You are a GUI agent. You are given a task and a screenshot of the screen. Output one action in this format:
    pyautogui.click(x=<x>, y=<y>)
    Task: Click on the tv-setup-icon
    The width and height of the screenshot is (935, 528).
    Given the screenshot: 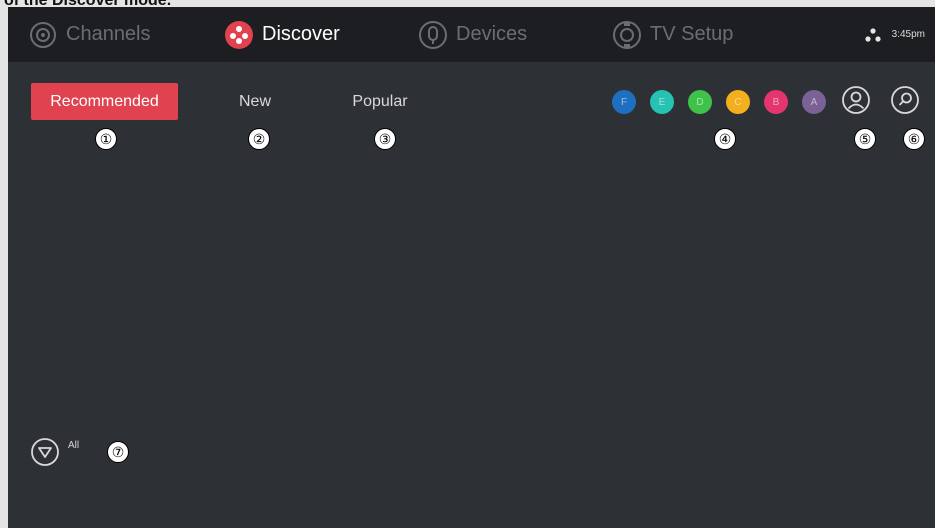 What is the action you would take?
    pyautogui.click(x=627, y=35)
    